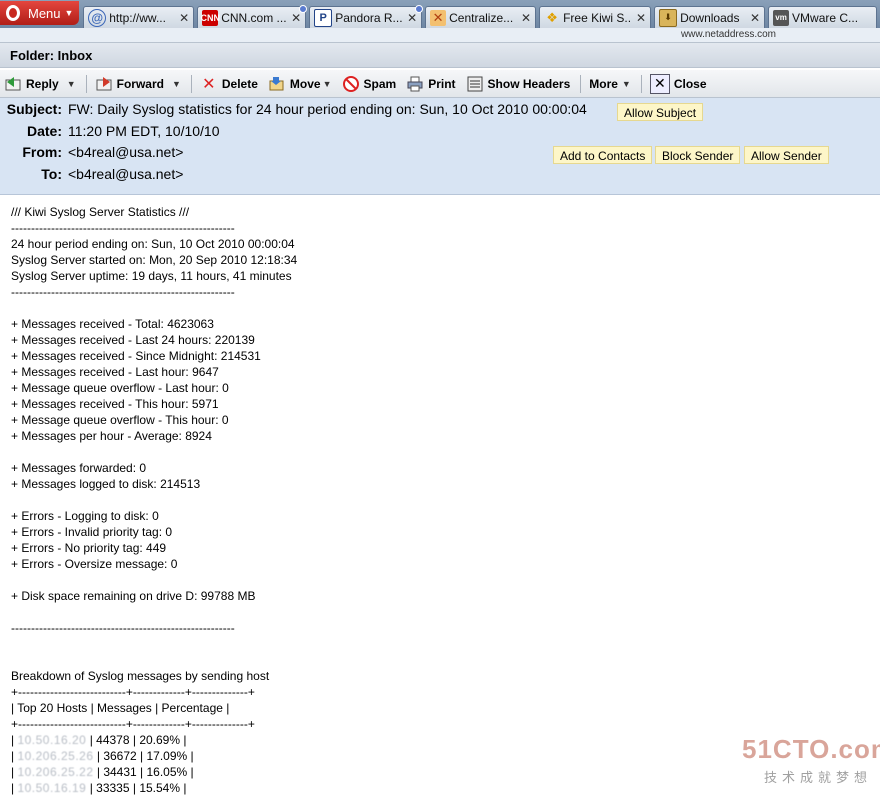  I want to click on close-label: Close, so click(690, 83).